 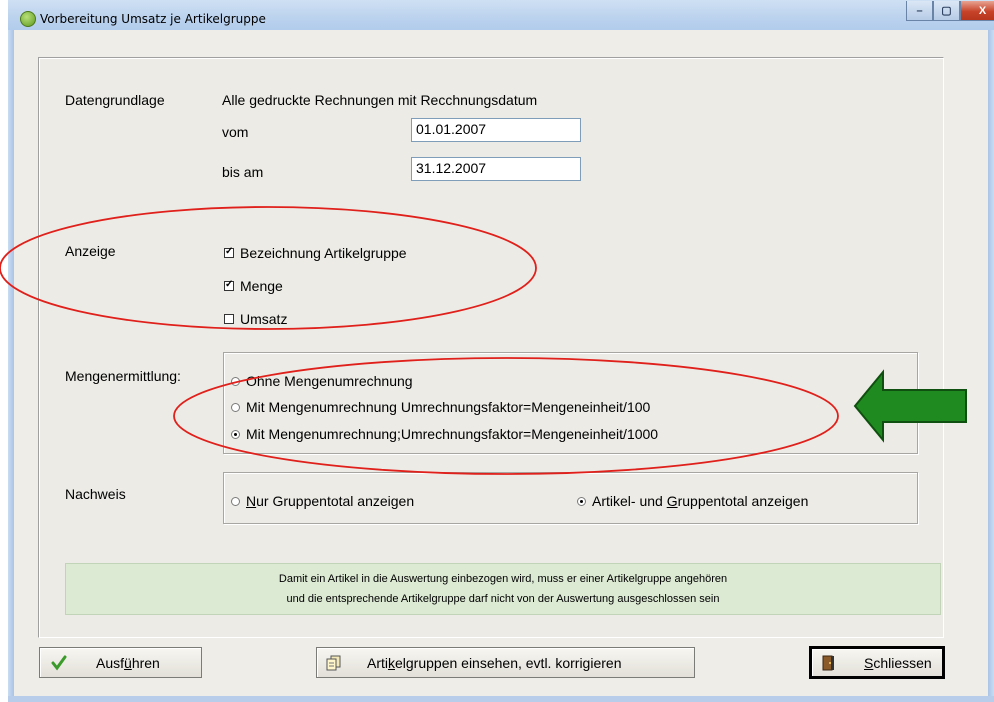 What do you see at coordinates (268, 268) in the screenshot?
I see `highlight-ellipse-anzeige` at bounding box center [268, 268].